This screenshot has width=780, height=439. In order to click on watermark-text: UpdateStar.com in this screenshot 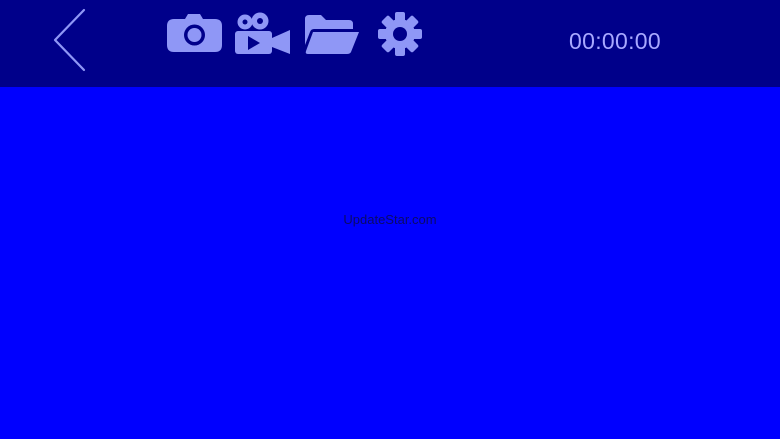, I will do `click(390, 219)`.